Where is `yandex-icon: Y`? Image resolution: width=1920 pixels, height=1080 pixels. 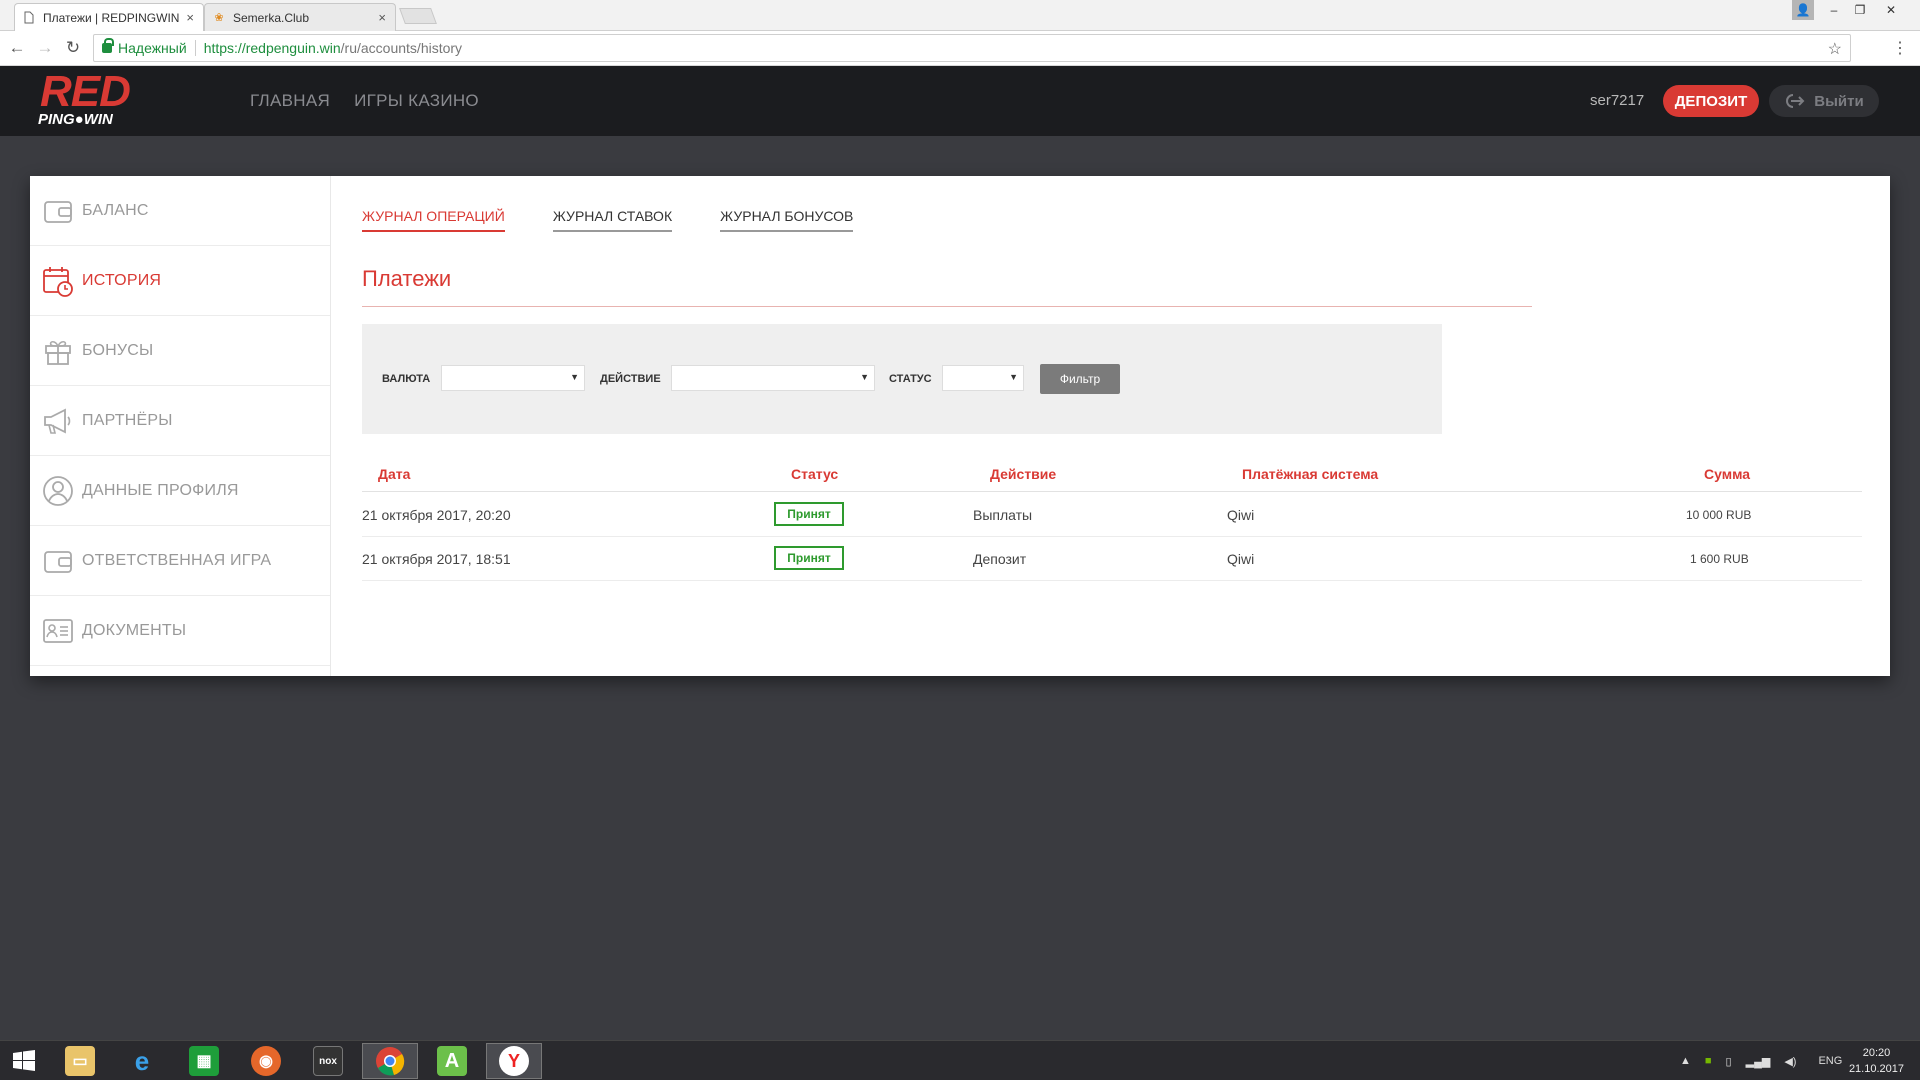 yandex-icon: Y is located at coordinates (514, 1061).